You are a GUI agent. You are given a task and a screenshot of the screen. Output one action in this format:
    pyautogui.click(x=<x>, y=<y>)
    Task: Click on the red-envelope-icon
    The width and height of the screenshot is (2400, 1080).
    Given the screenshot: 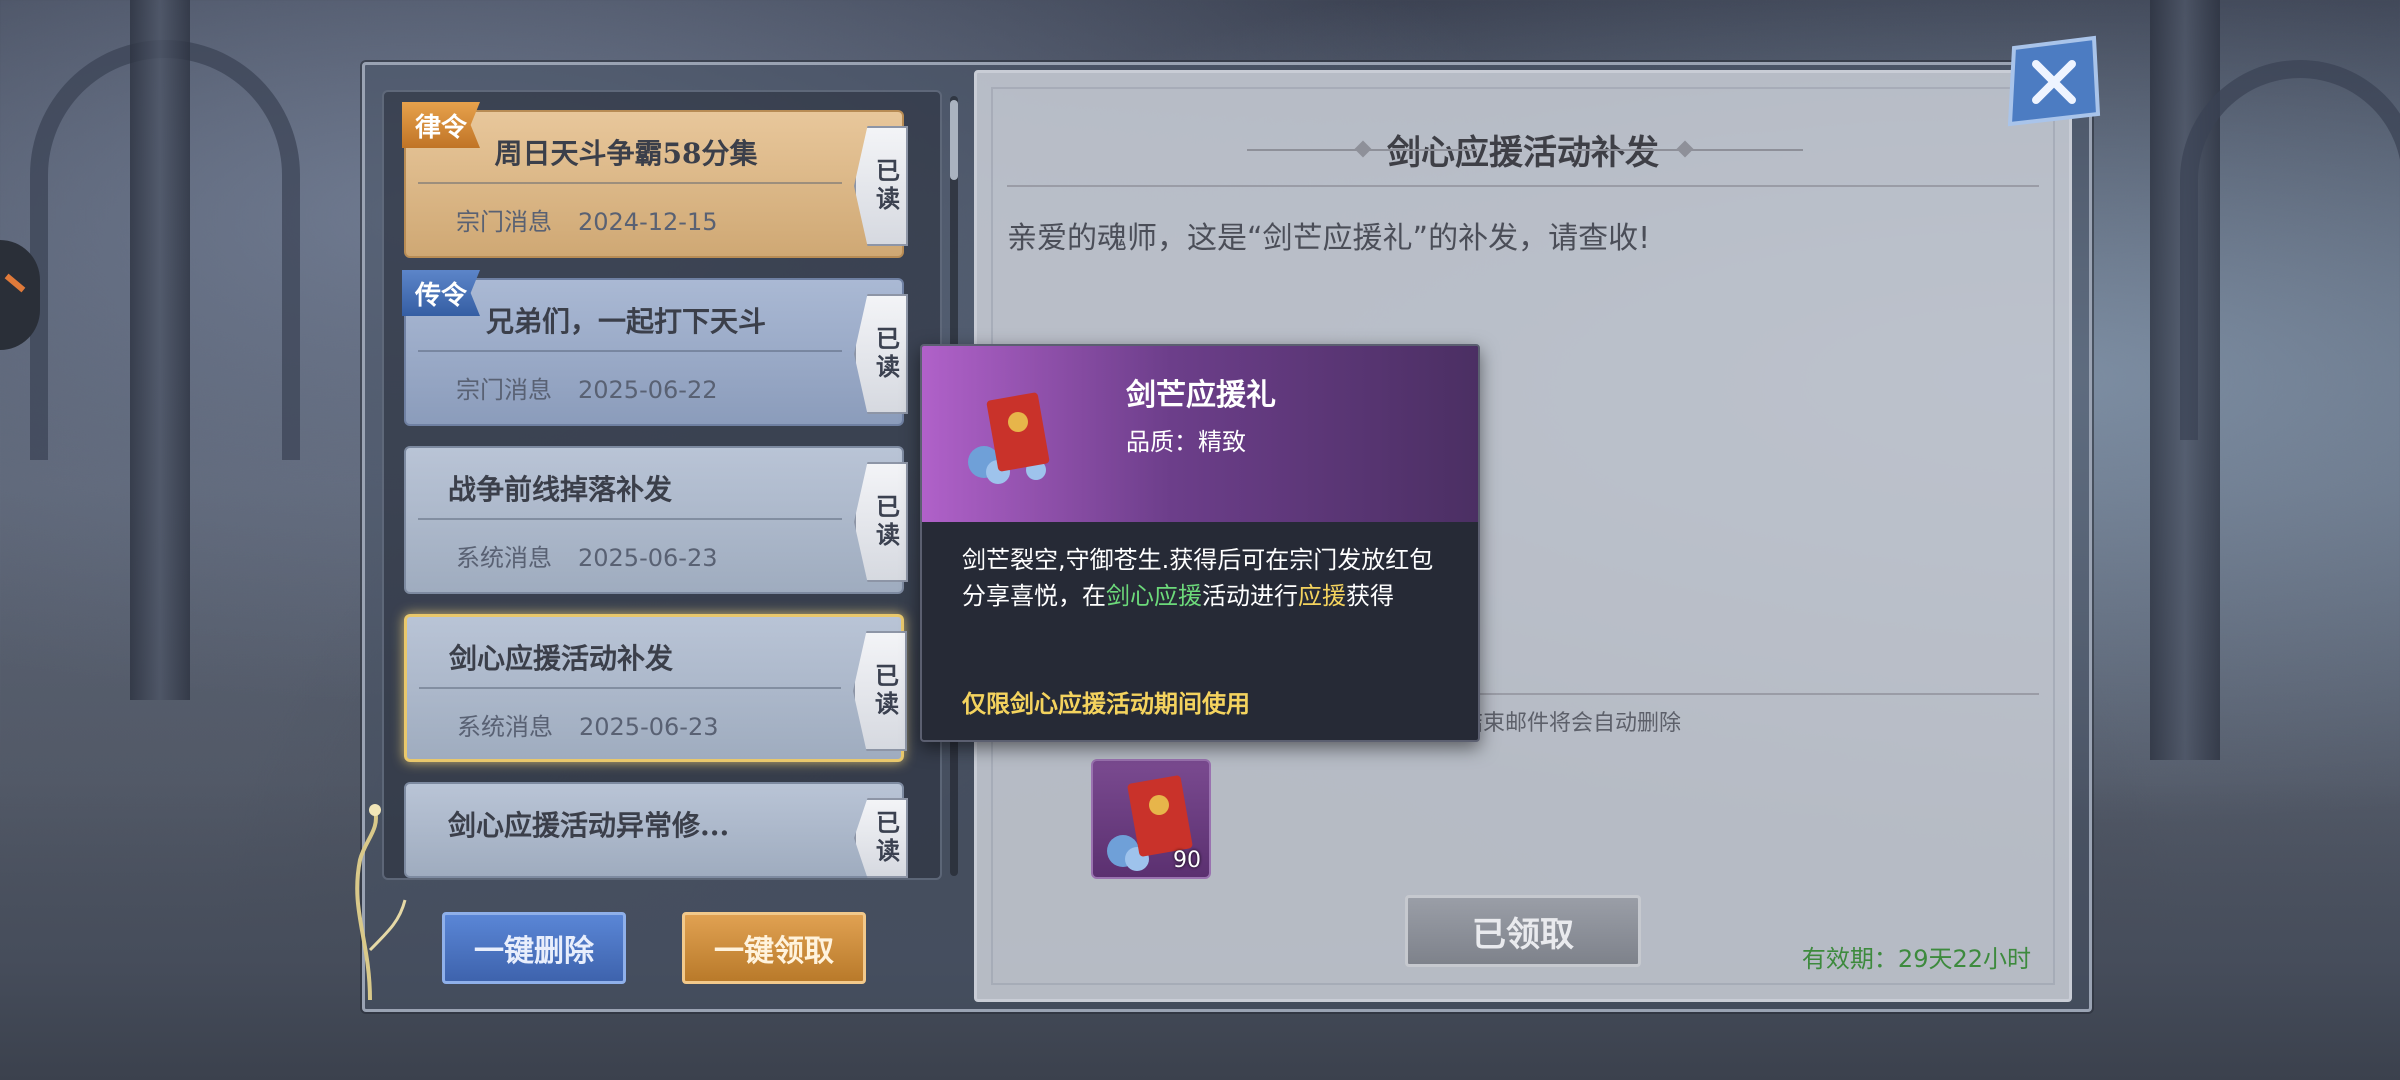 What is the action you would take?
    pyautogui.click(x=1009, y=438)
    